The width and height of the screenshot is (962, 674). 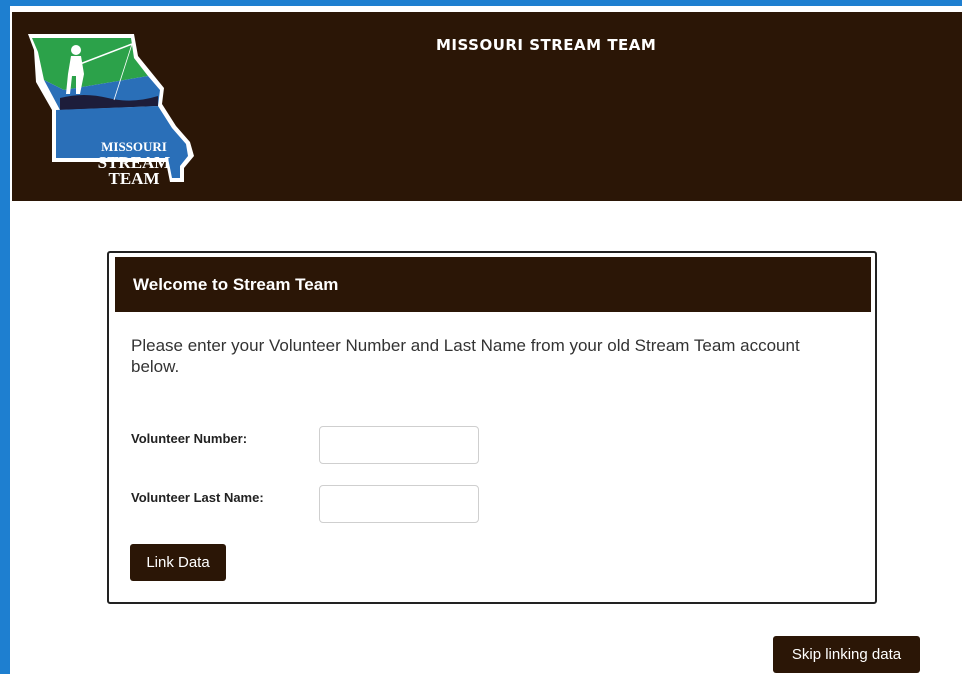 I want to click on link-data-button: Link Data, so click(x=178, y=562).